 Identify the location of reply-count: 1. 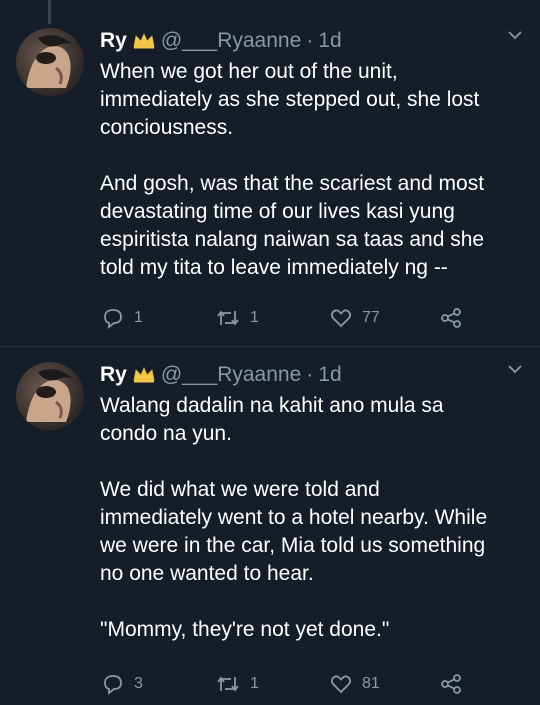
(138, 317).